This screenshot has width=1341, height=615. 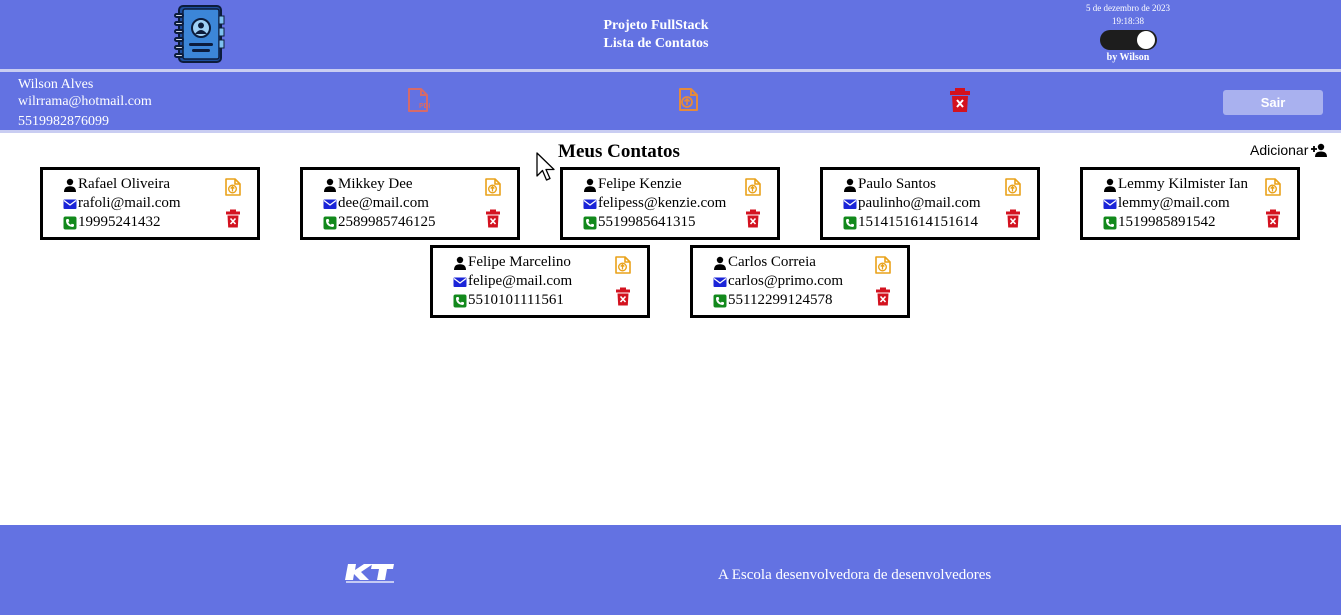 I want to click on user-phone: 5519982876099, so click(x=63, y=121).